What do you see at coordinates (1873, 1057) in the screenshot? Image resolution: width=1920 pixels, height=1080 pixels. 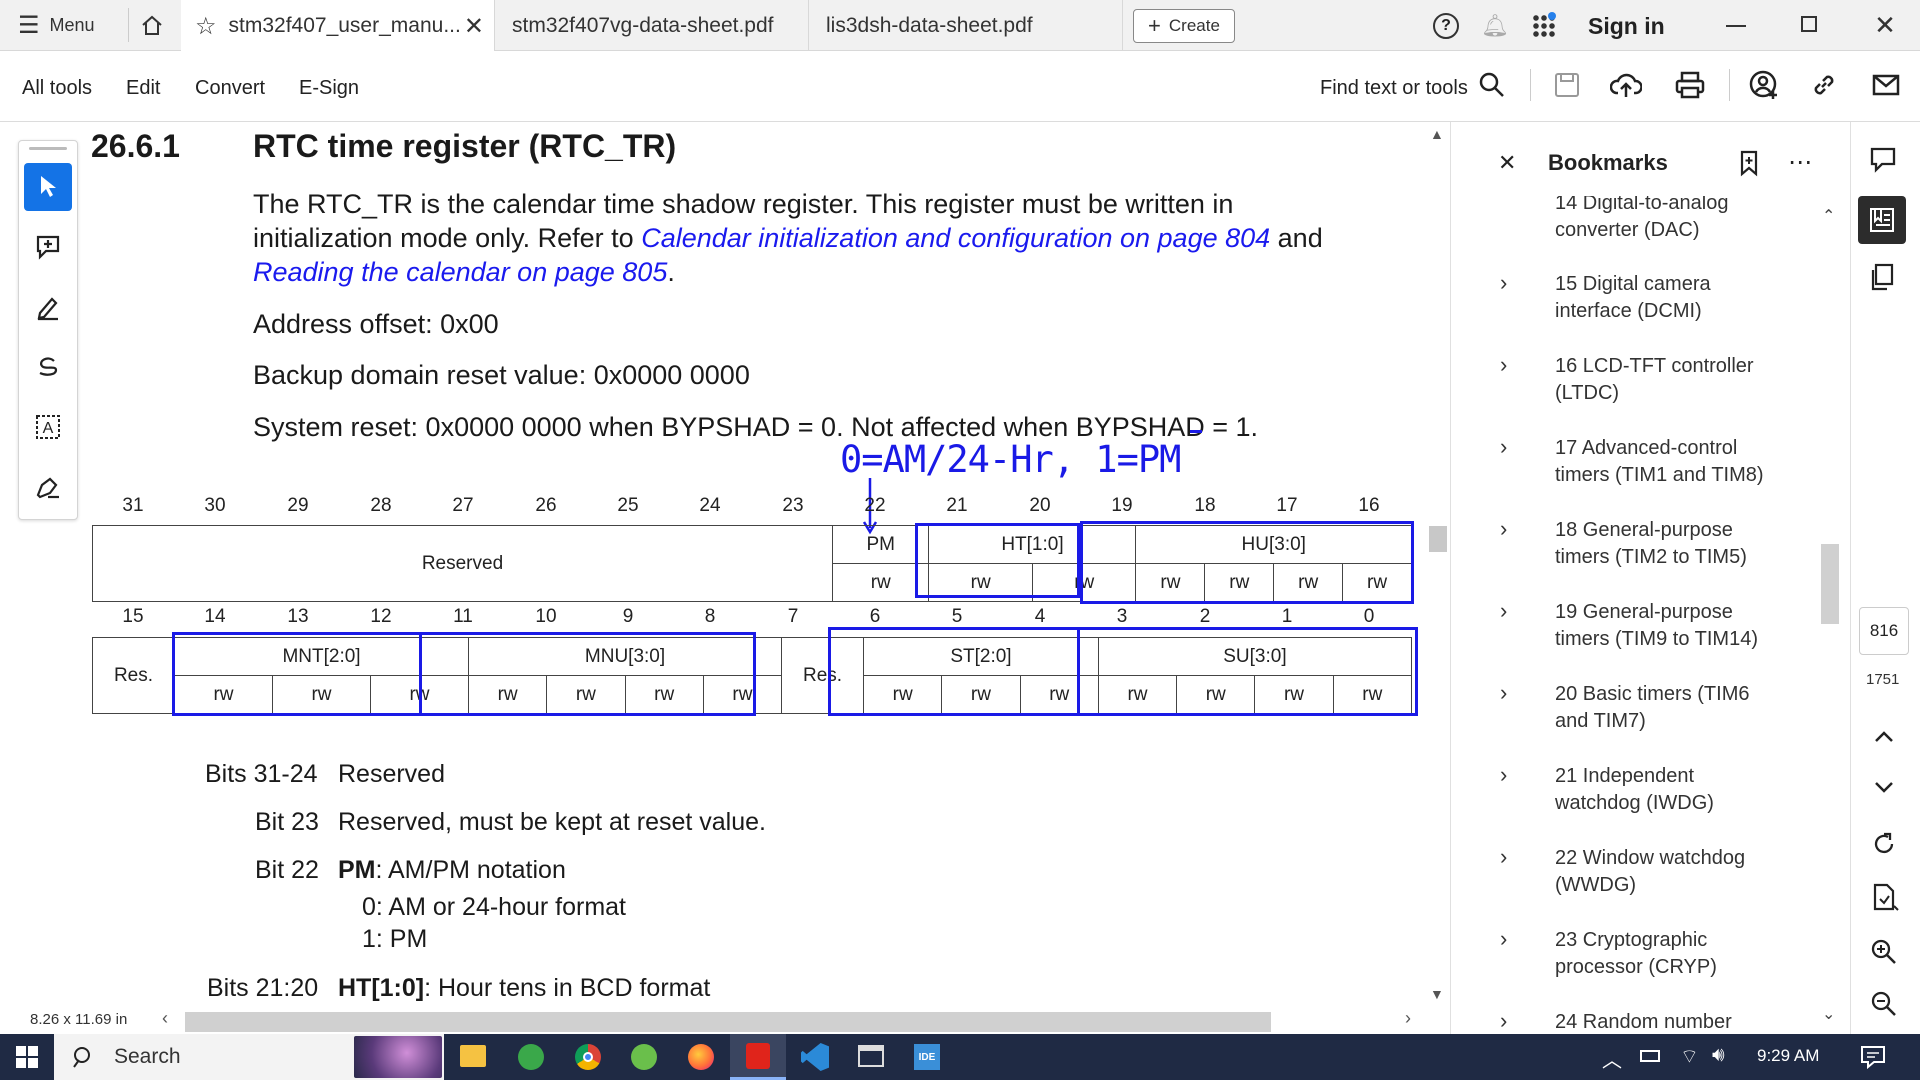 I see `notifications-icon` at bounding box center [1873, 1057].